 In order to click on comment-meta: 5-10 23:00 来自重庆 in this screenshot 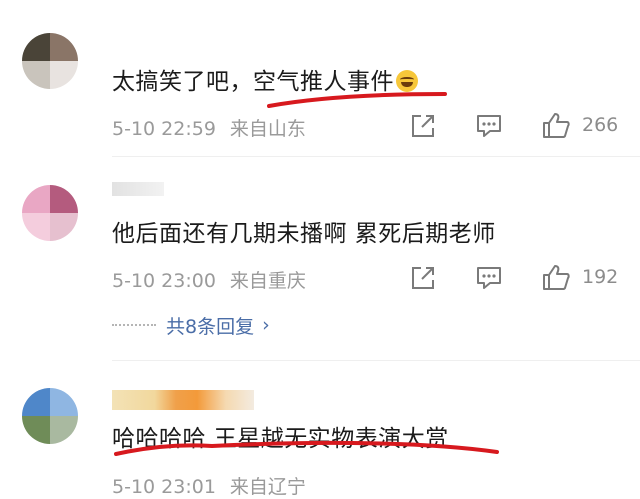, I will do `click(209, 279)`.